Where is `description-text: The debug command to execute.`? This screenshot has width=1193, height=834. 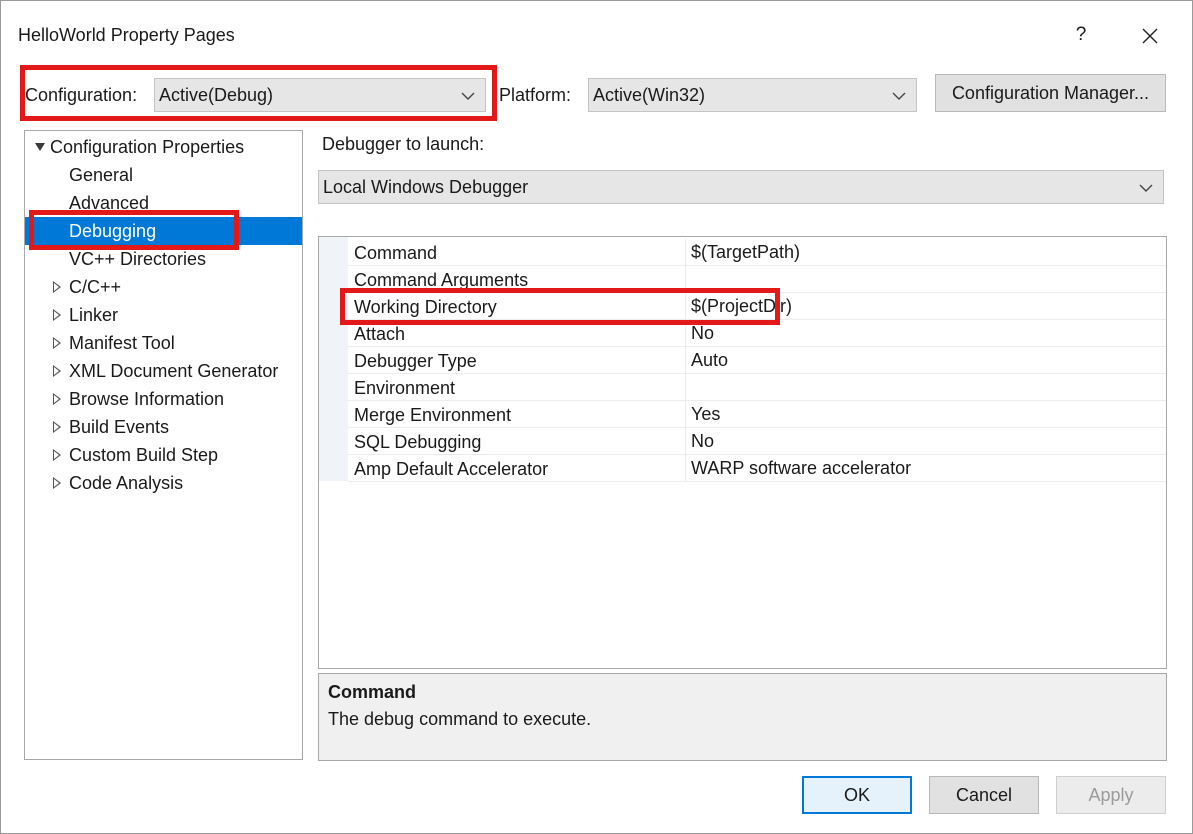 description-text: The debug command to execute. is located at coordinates (460, 719).